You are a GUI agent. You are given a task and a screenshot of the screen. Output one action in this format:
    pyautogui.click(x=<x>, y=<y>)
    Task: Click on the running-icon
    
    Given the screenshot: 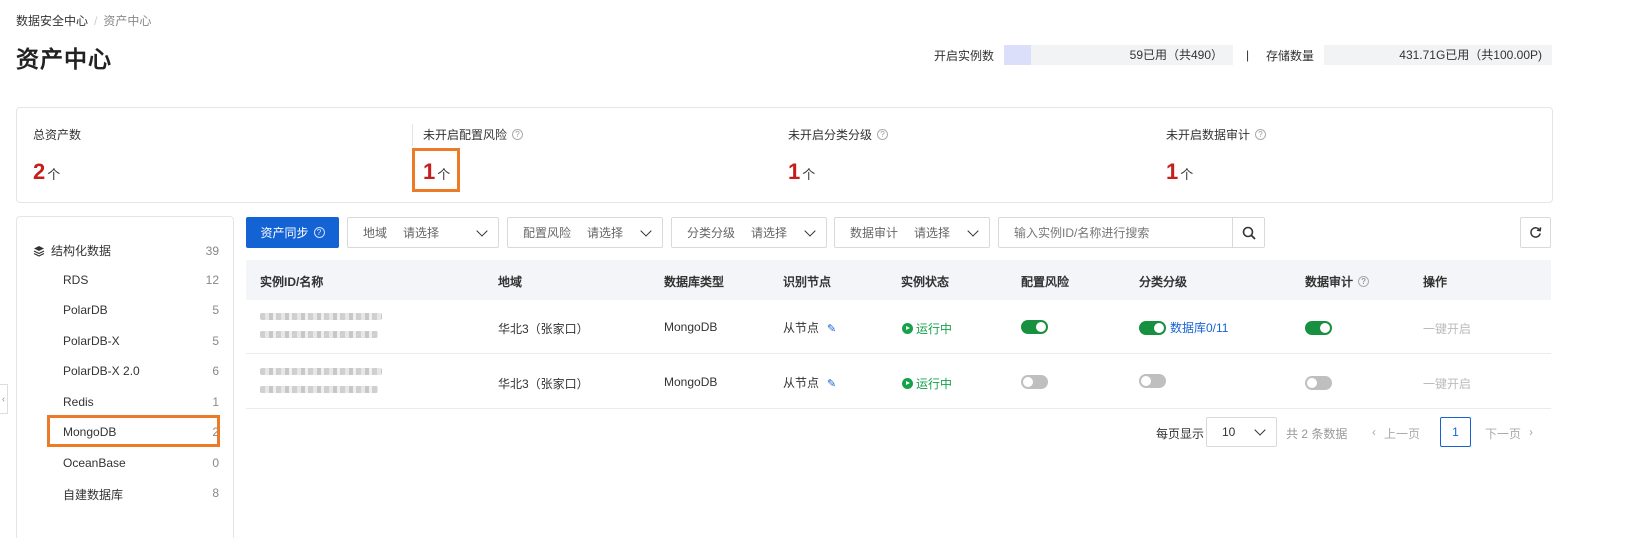 What is the action you would take?
    pyautogui.click(x=907, y=328)
    